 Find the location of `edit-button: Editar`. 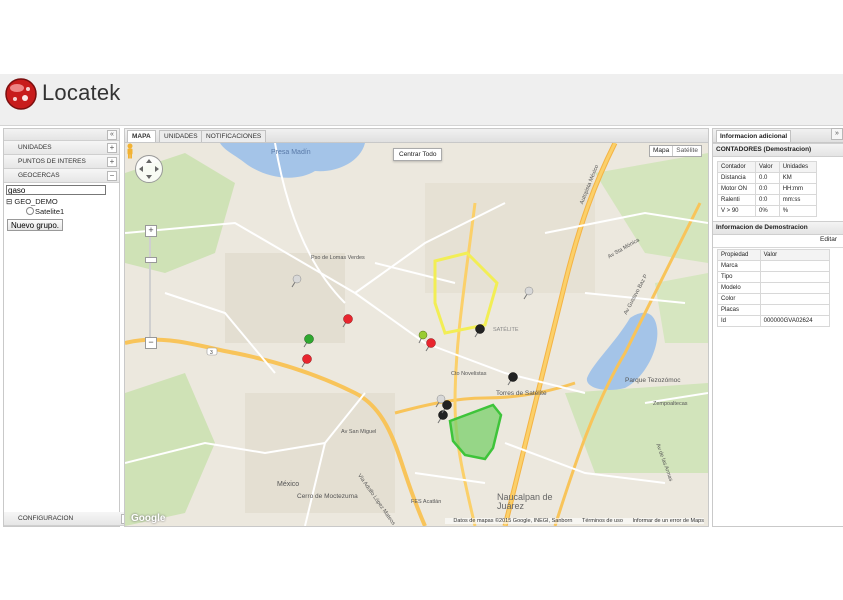

edit-button: Editar is located at coordinates (828, 239).